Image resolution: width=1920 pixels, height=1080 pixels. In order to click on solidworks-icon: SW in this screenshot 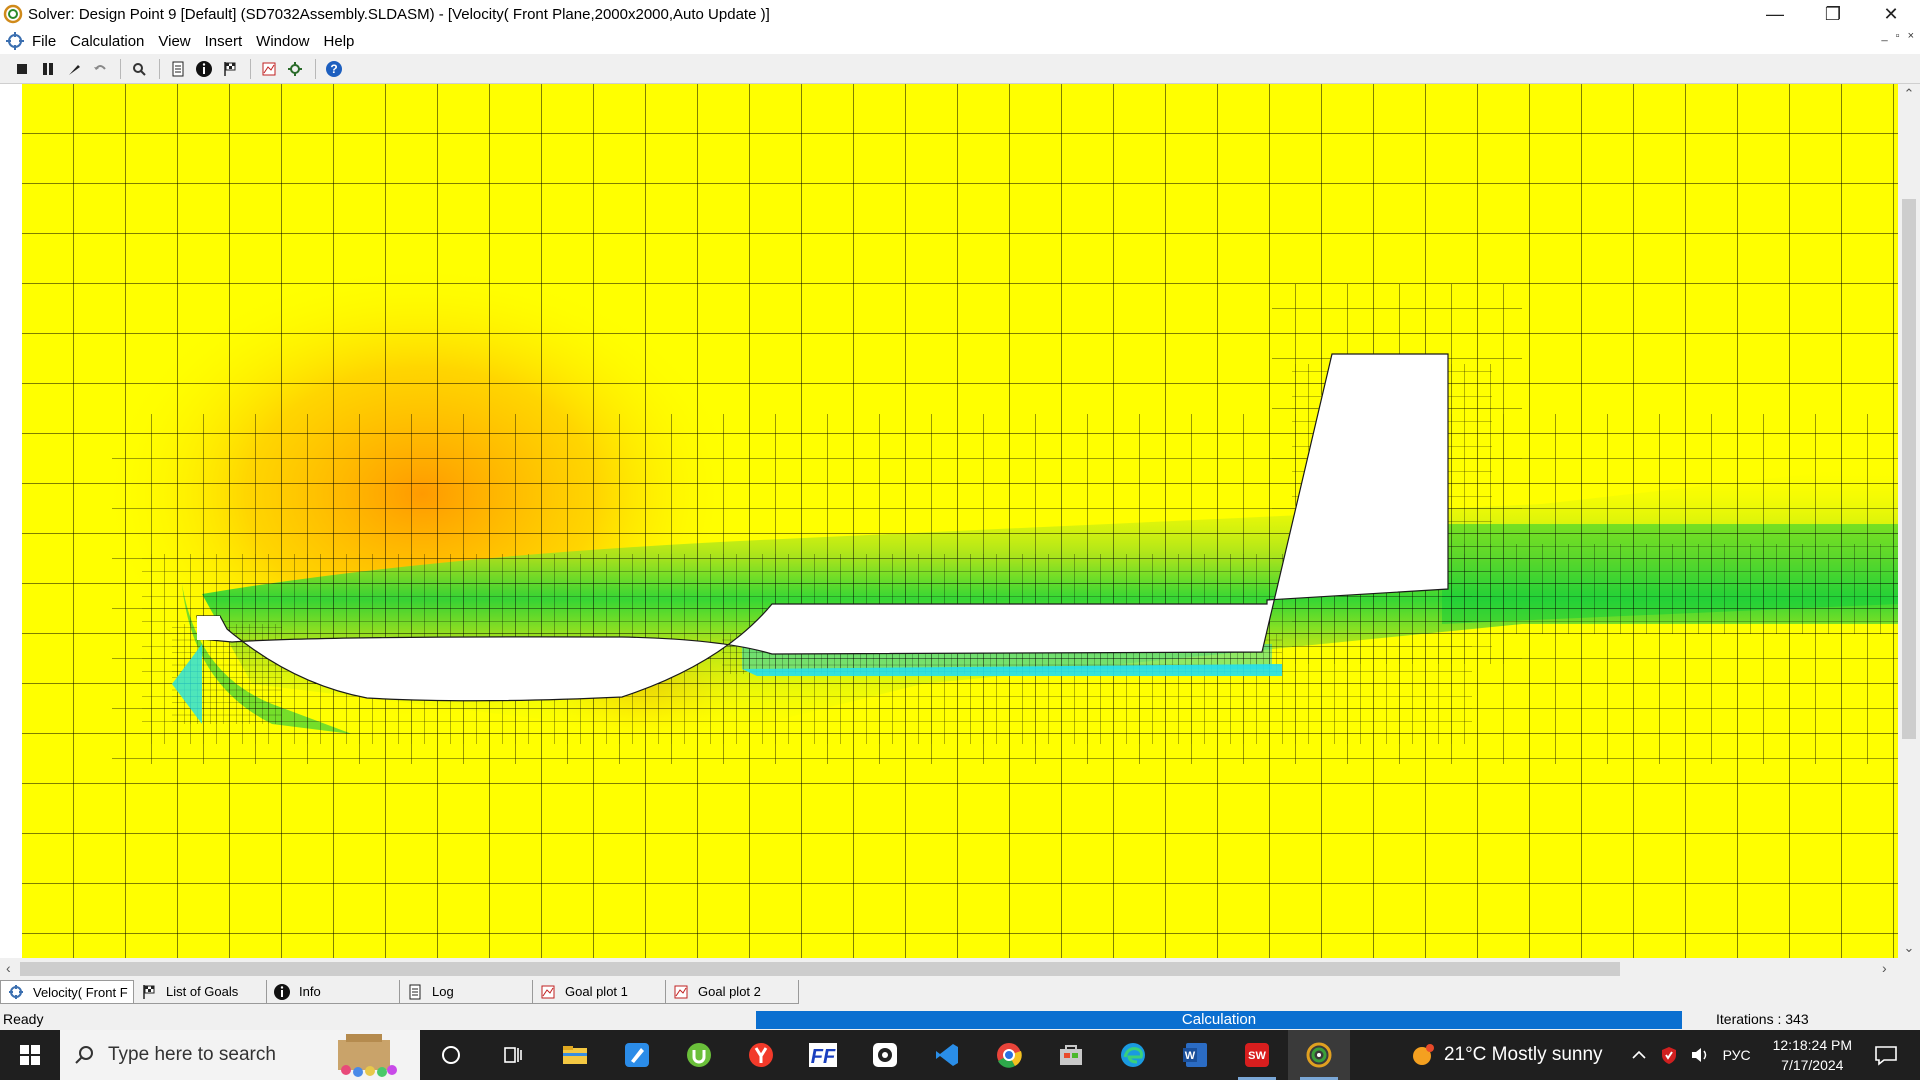, I will do `click(1257, 1055)`.